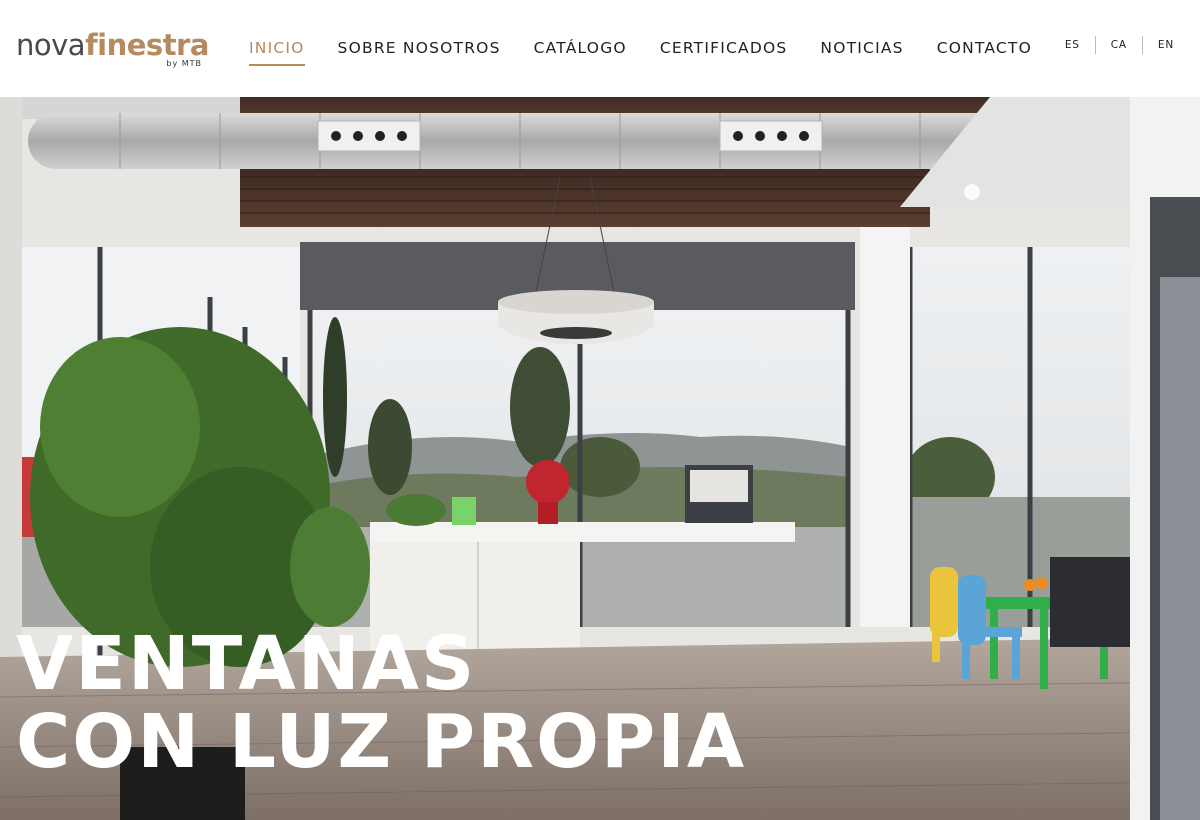  What do you see at coordinates (984, 52) in the screenshot?
I see `nav-item-contacto: CONTACTO` at bounding box center [984, 52].